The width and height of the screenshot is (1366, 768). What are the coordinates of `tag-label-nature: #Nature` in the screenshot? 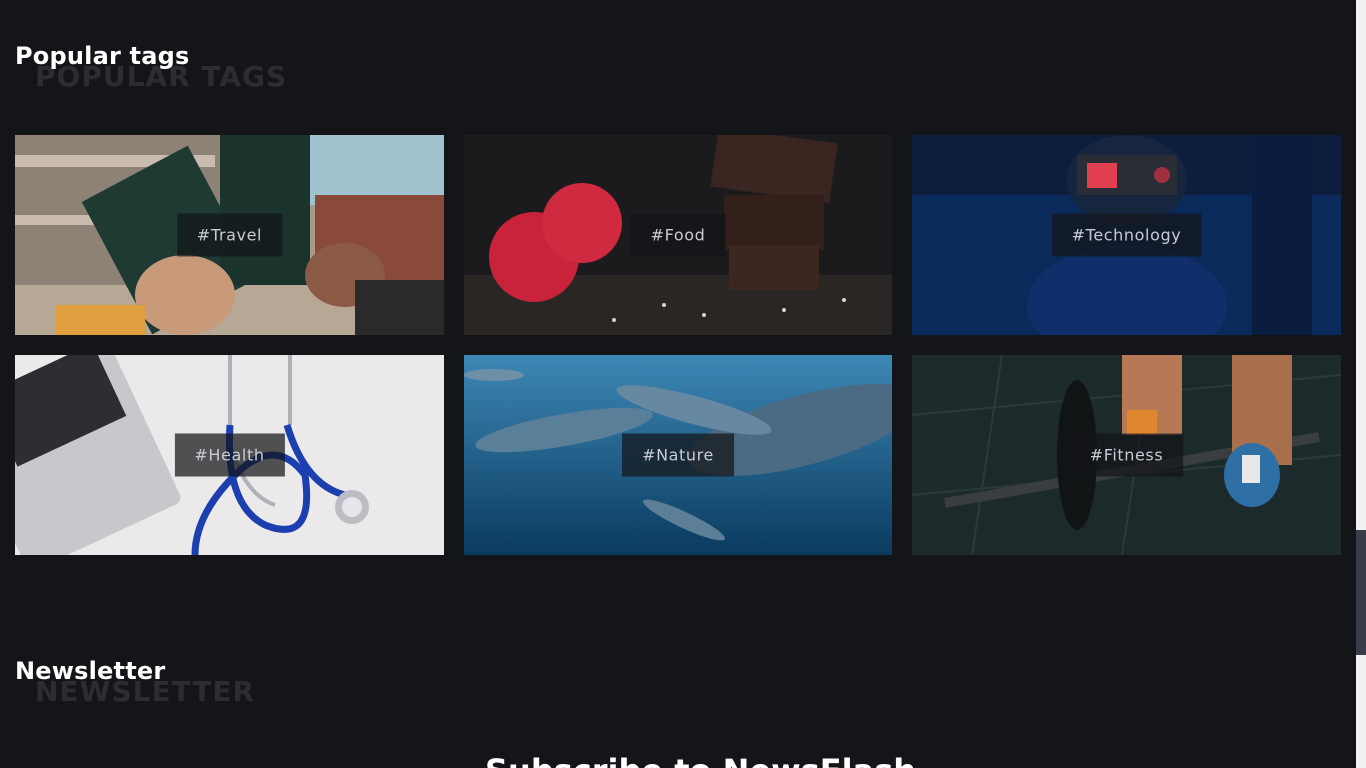 It's located at (678, 455).